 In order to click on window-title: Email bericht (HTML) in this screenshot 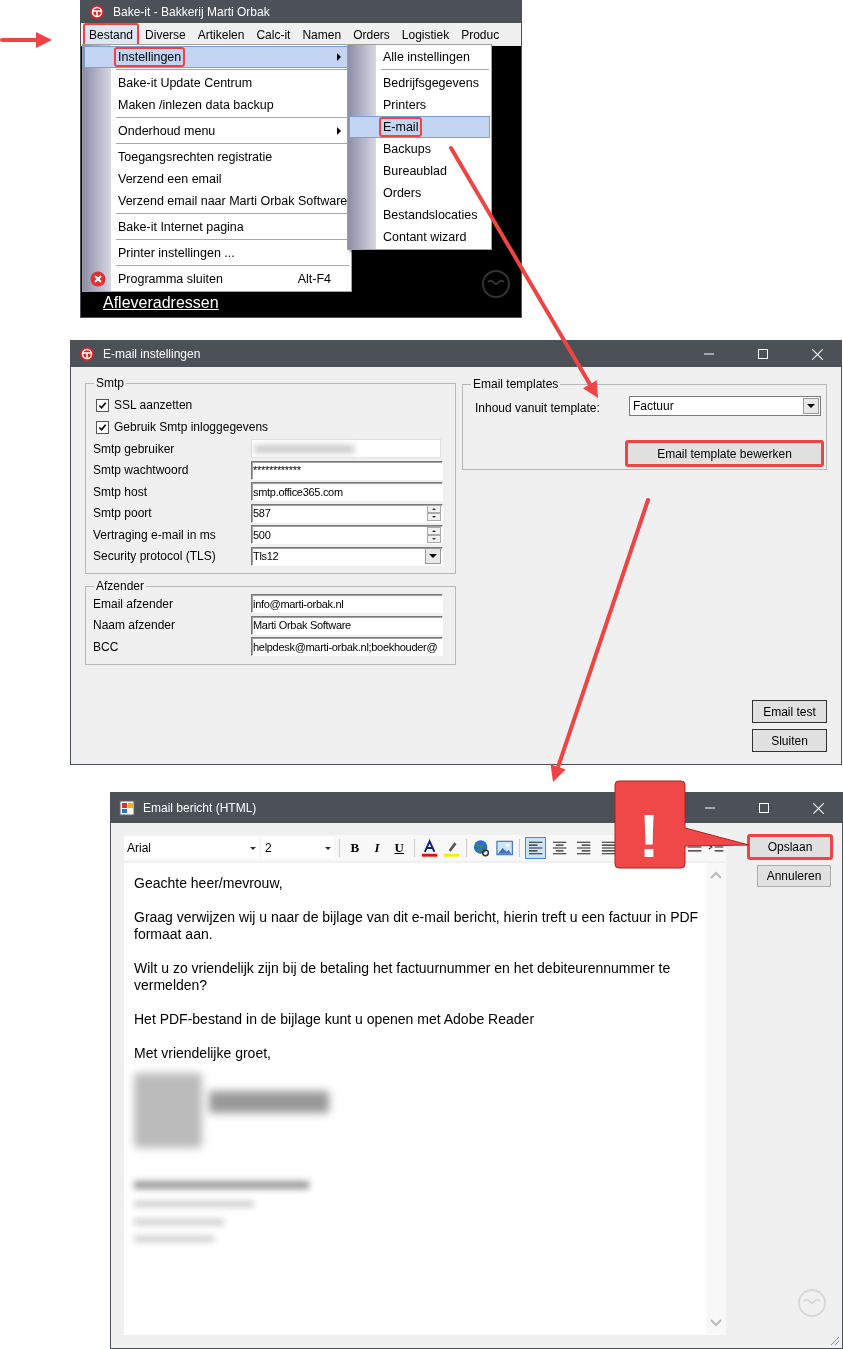, I will do `click(200, 808)`.